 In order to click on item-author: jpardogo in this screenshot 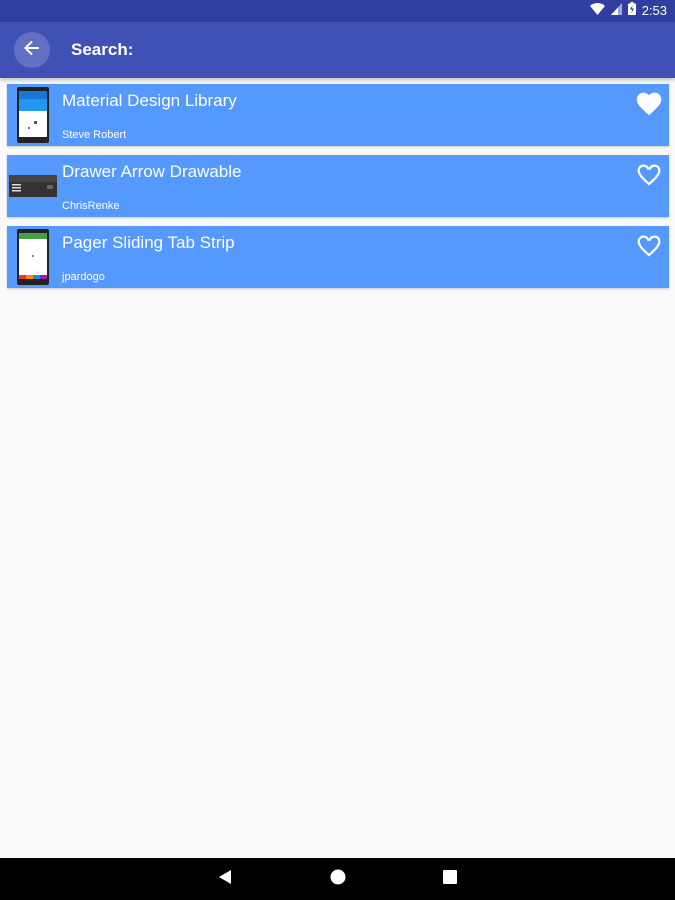, I will do `click(83, 277)`.